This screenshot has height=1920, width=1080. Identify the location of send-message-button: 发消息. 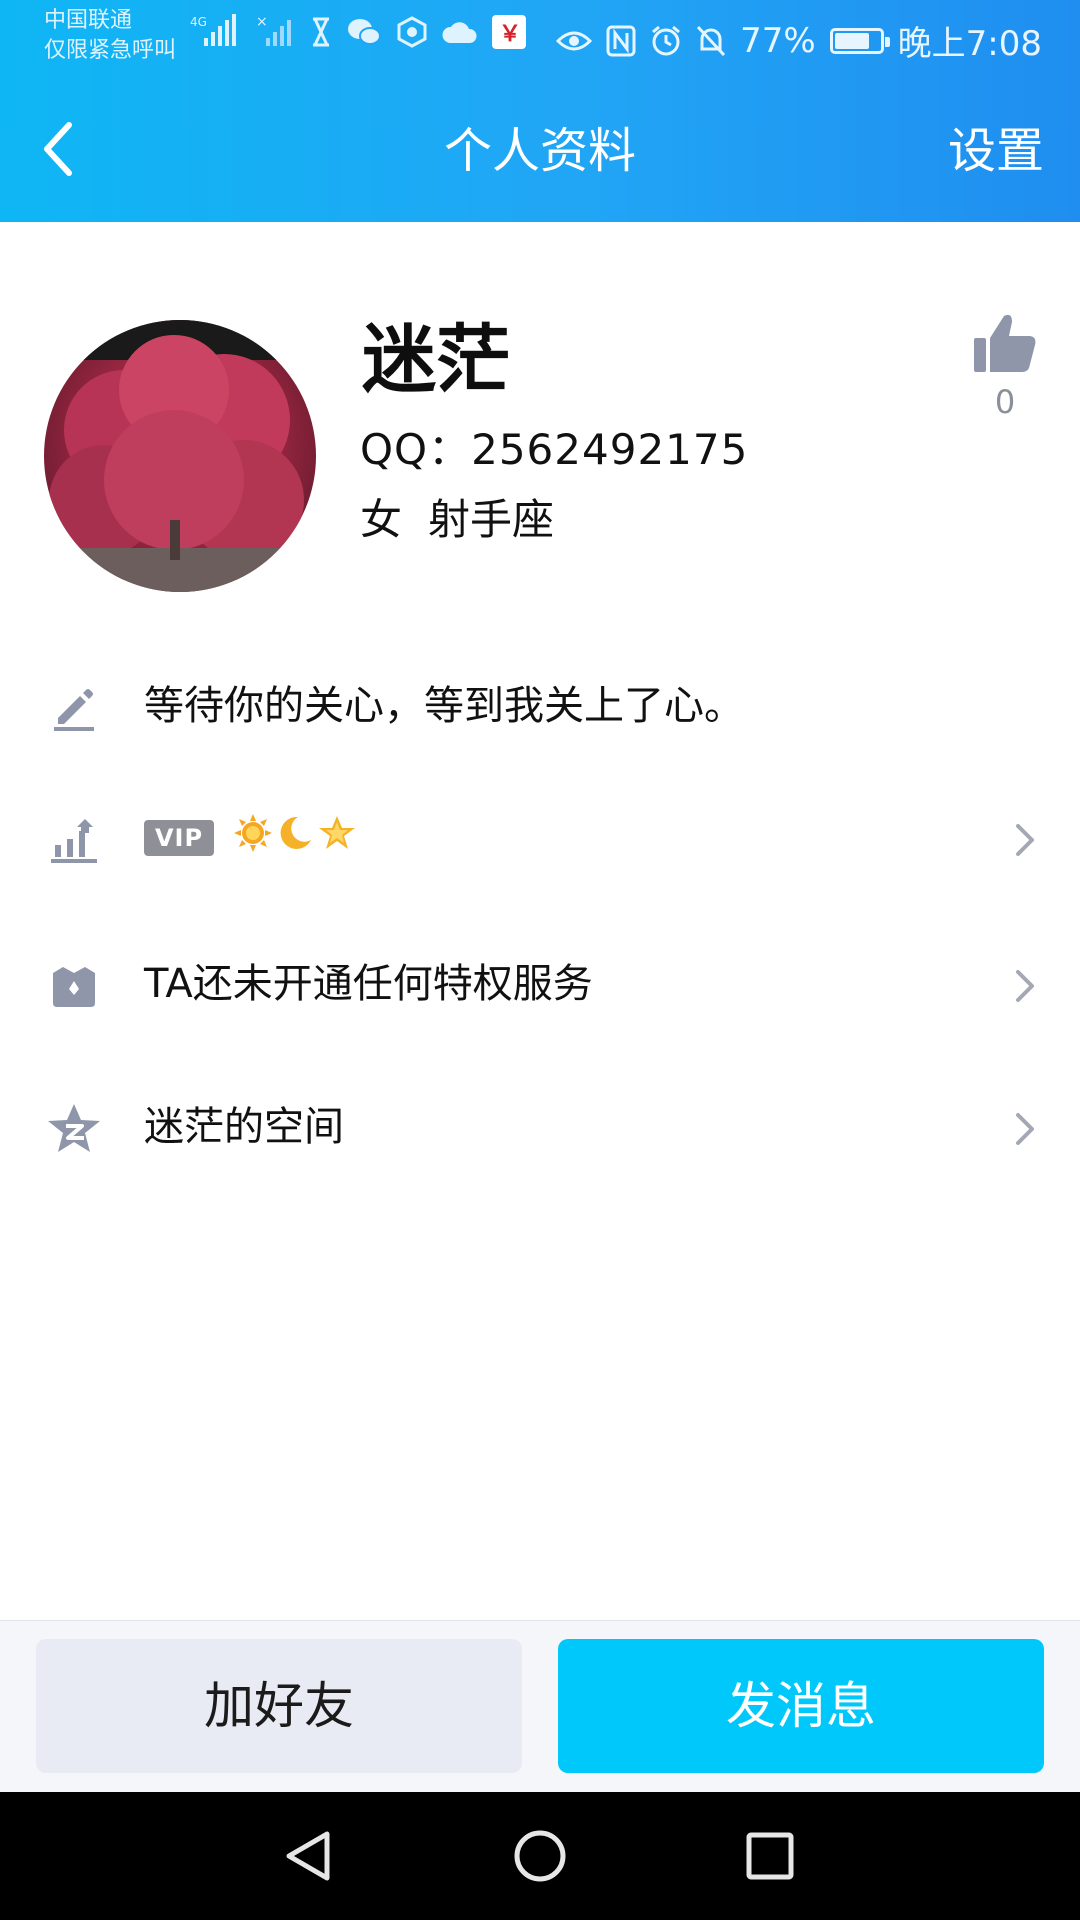
(801, 1706).